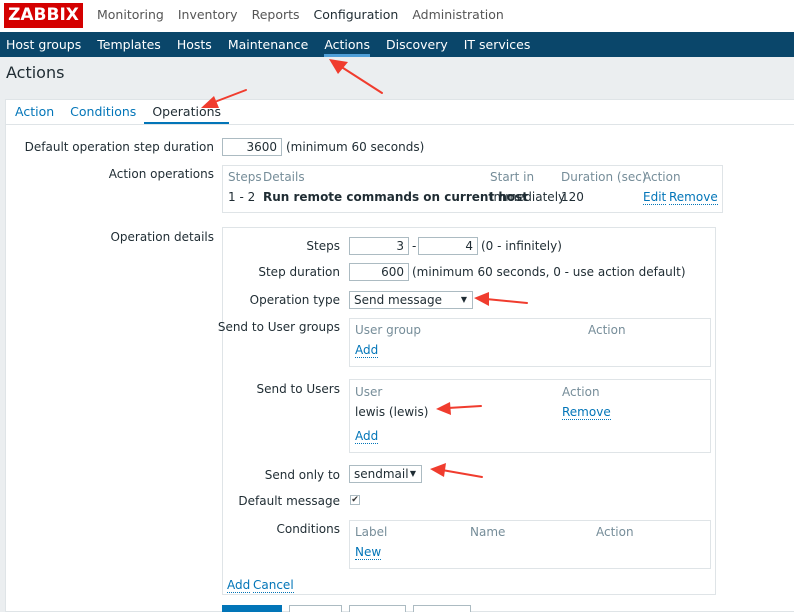  I want to click on operation-start-in: Immediately, so click(528, 197).